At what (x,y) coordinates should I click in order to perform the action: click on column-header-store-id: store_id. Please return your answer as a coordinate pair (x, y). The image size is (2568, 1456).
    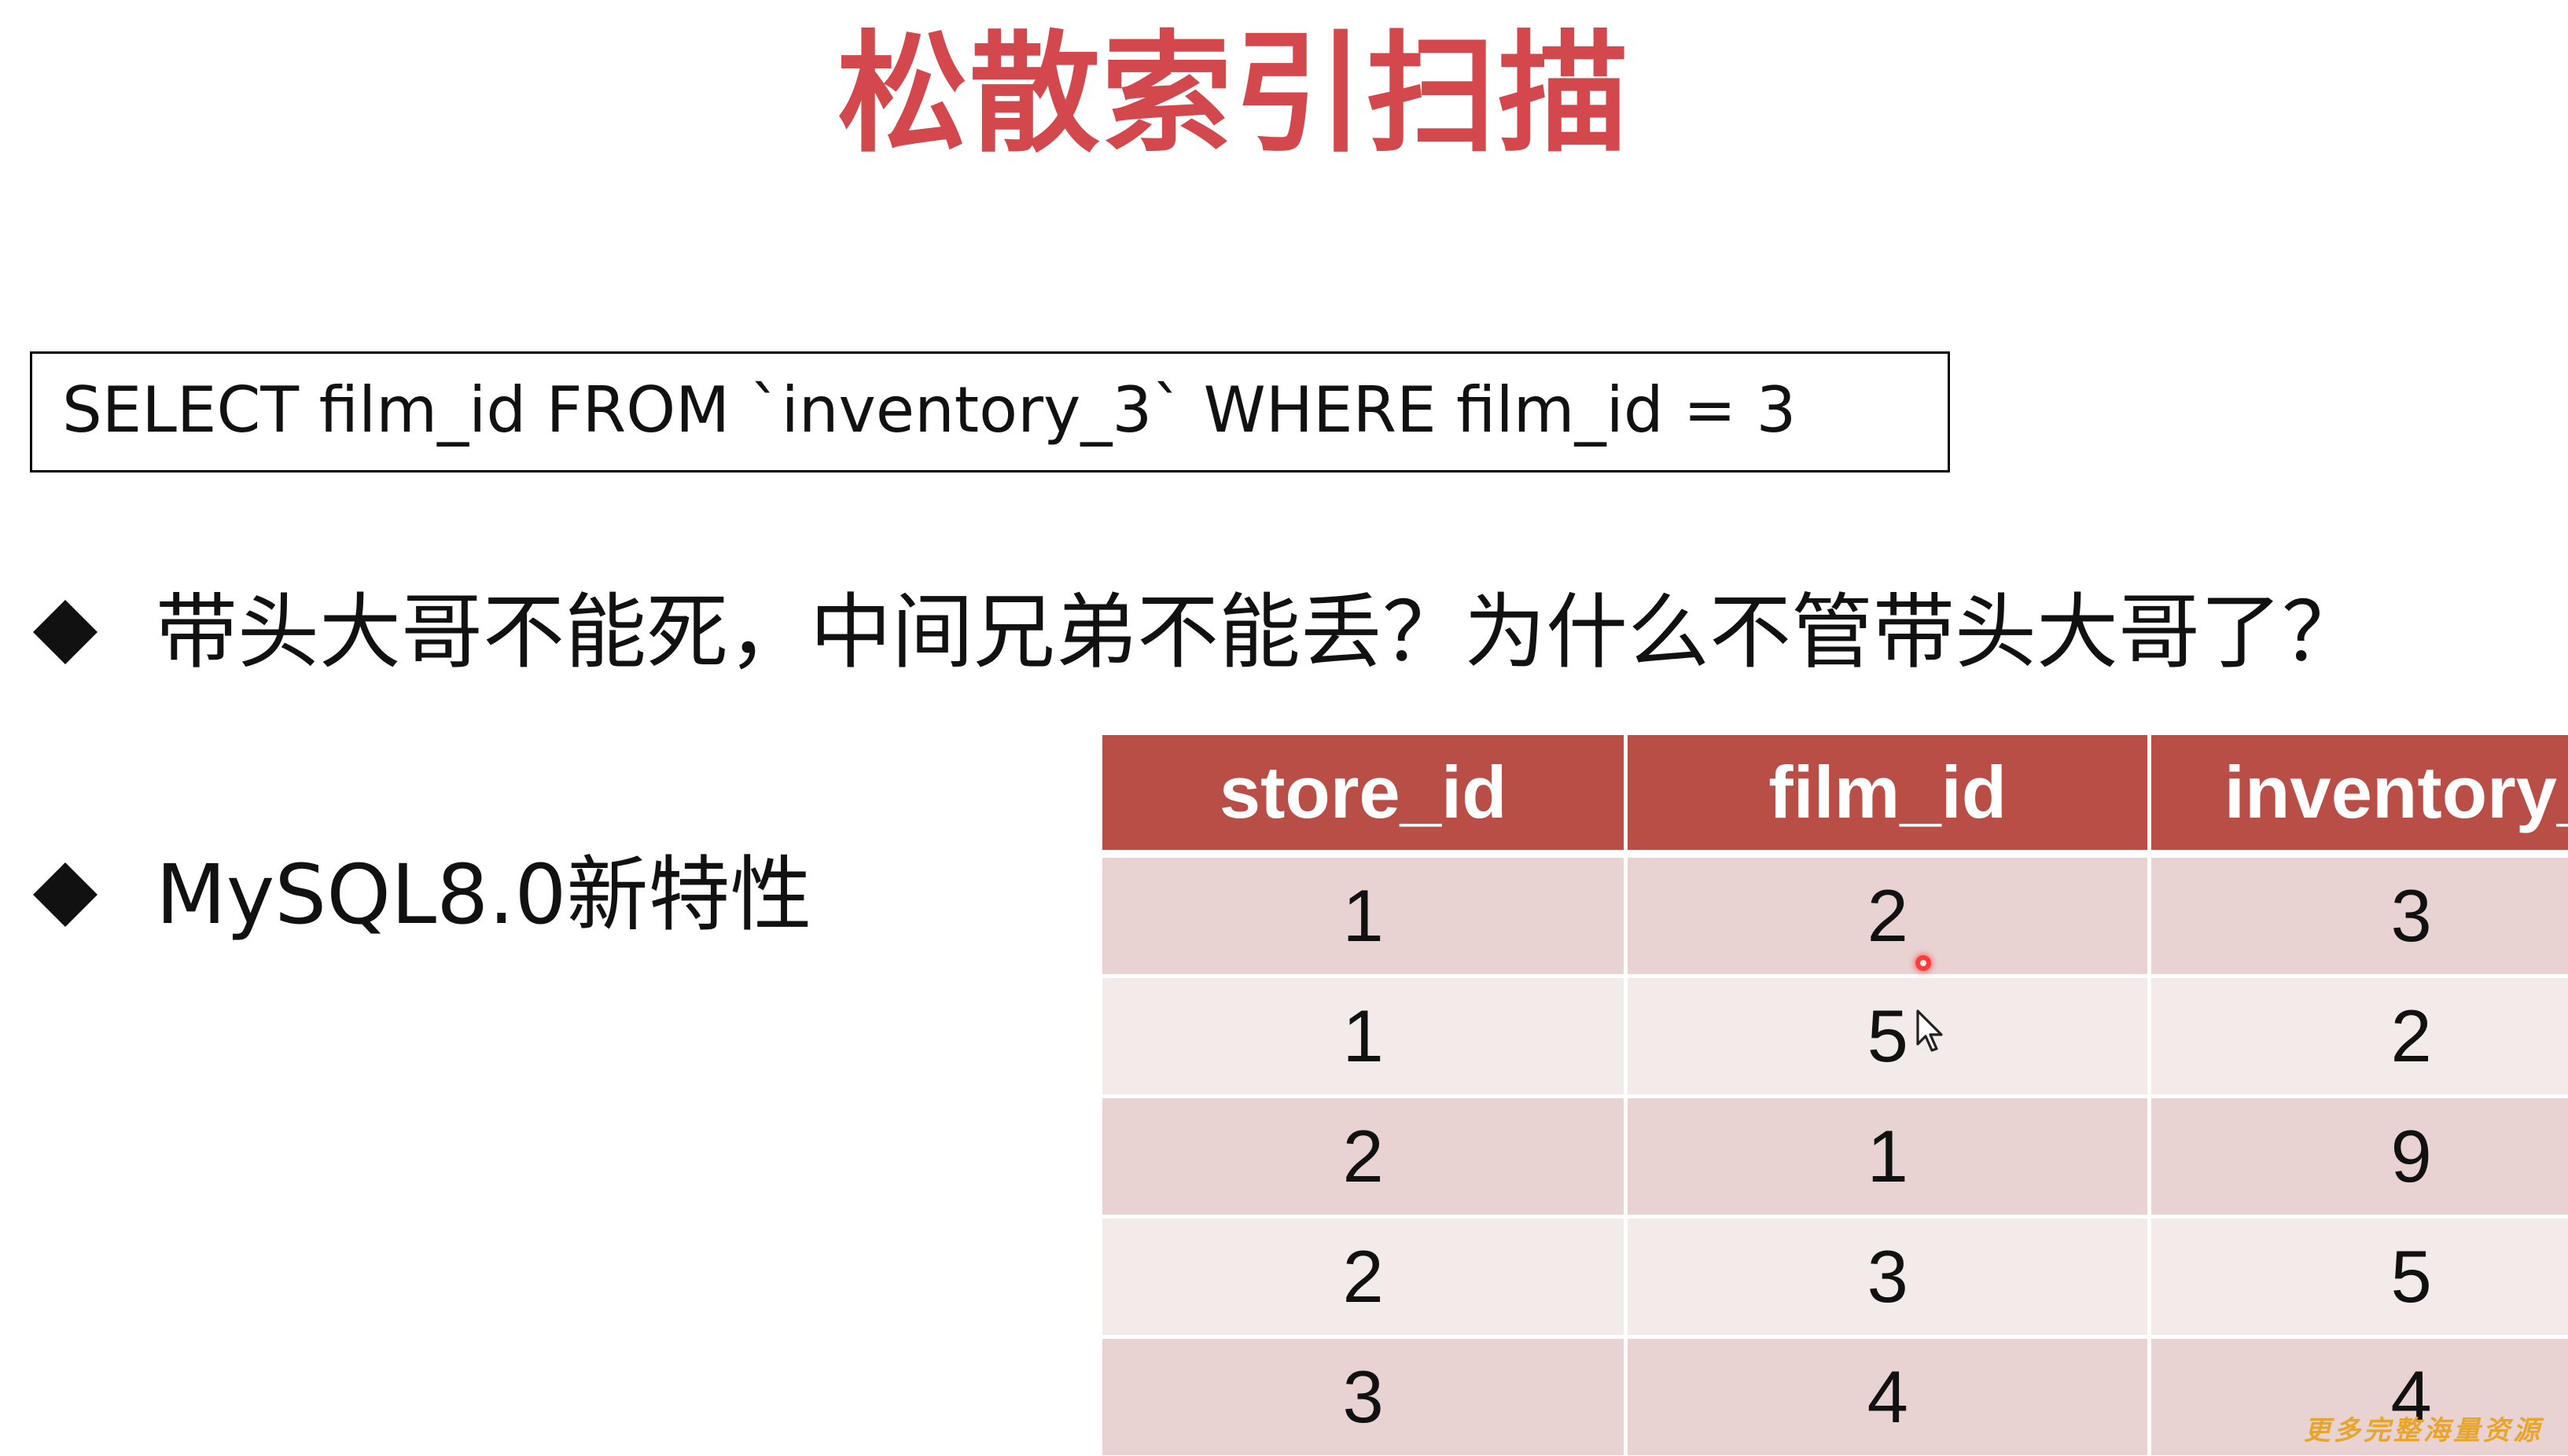
    Looking at the image, I should click on (1365, 796).